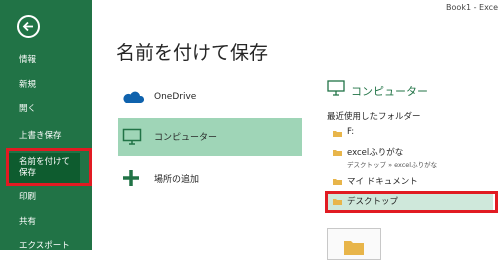 Image resolution: width=500 pixels, height=260 pixels. I want to click on nav-print: 印刷, so click(27, 197).